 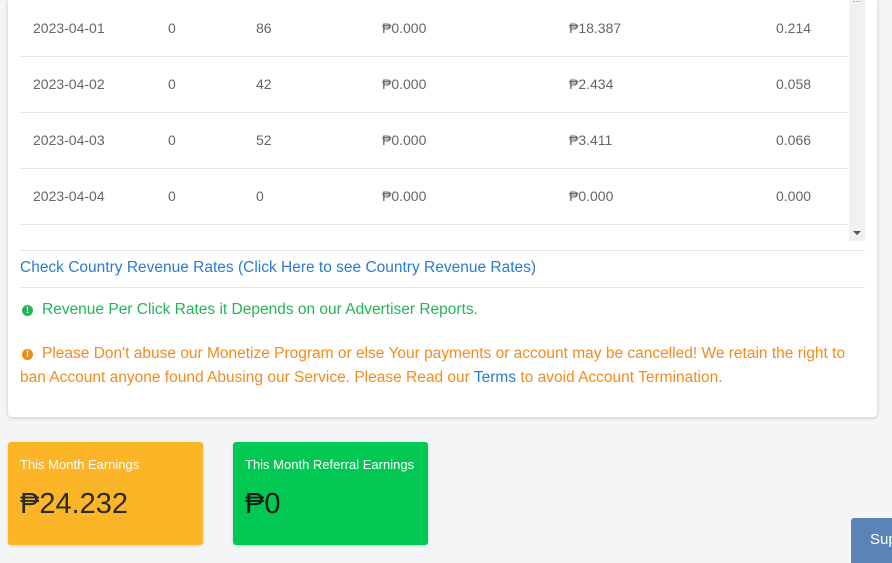 I want to click on value-cell: 86, so click(x=264, y=28).